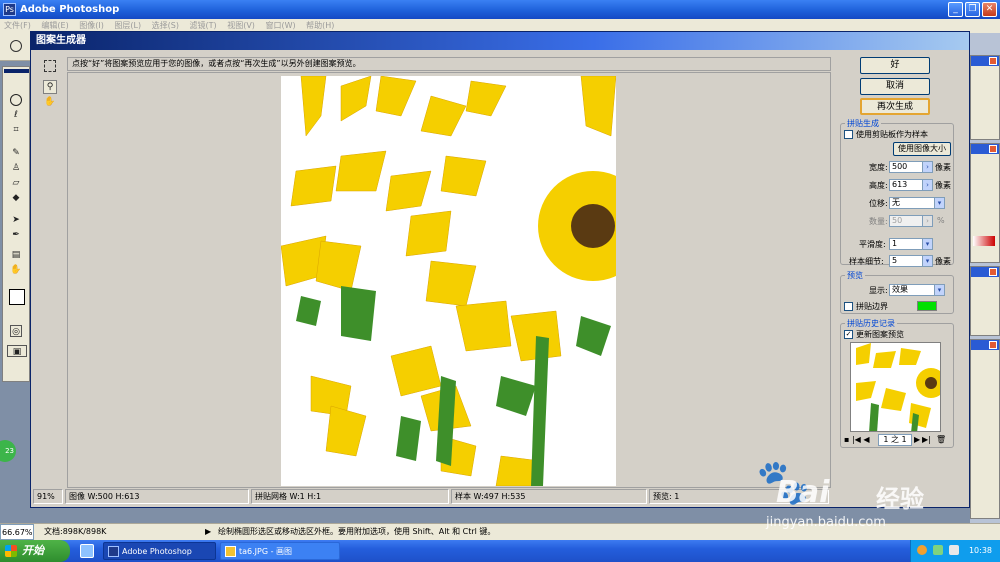  I want to click on restore-button: ❐, so click(972, 9).